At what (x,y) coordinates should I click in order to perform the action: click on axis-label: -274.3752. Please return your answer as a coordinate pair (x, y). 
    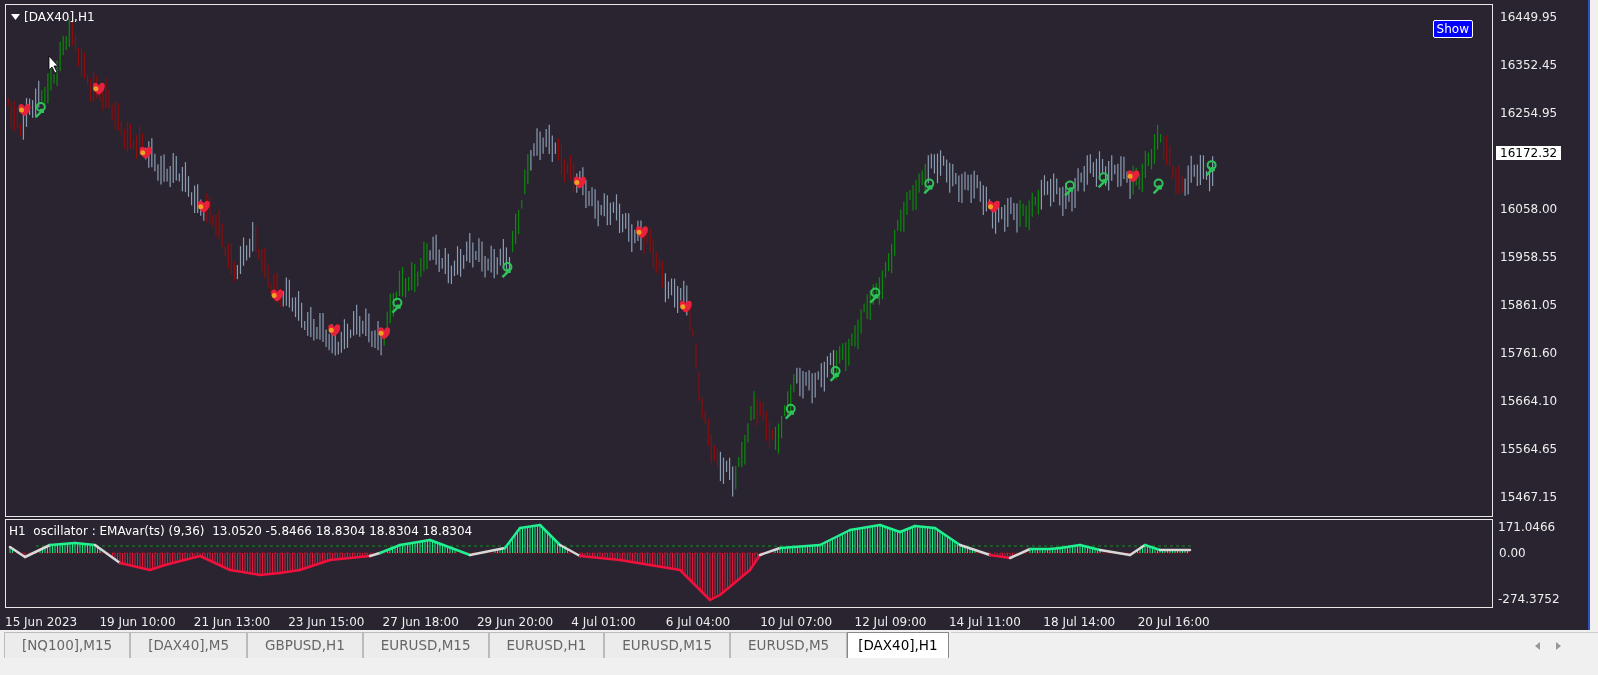
    Looking at the image, I should click on (1529, 599).